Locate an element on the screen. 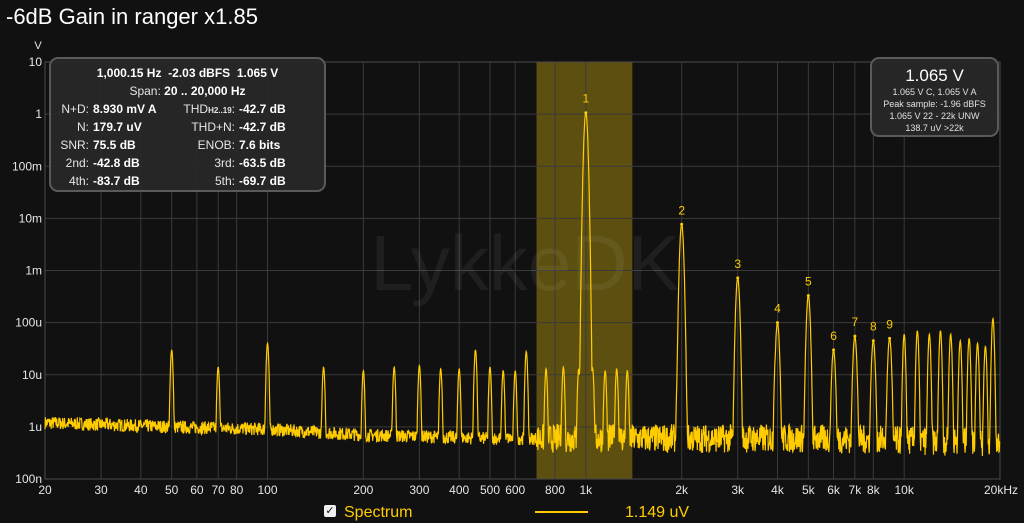 The height and width of the screenshot is (523, 1024). stat-label: THDH2..19: is located at coordinates (209, 109).